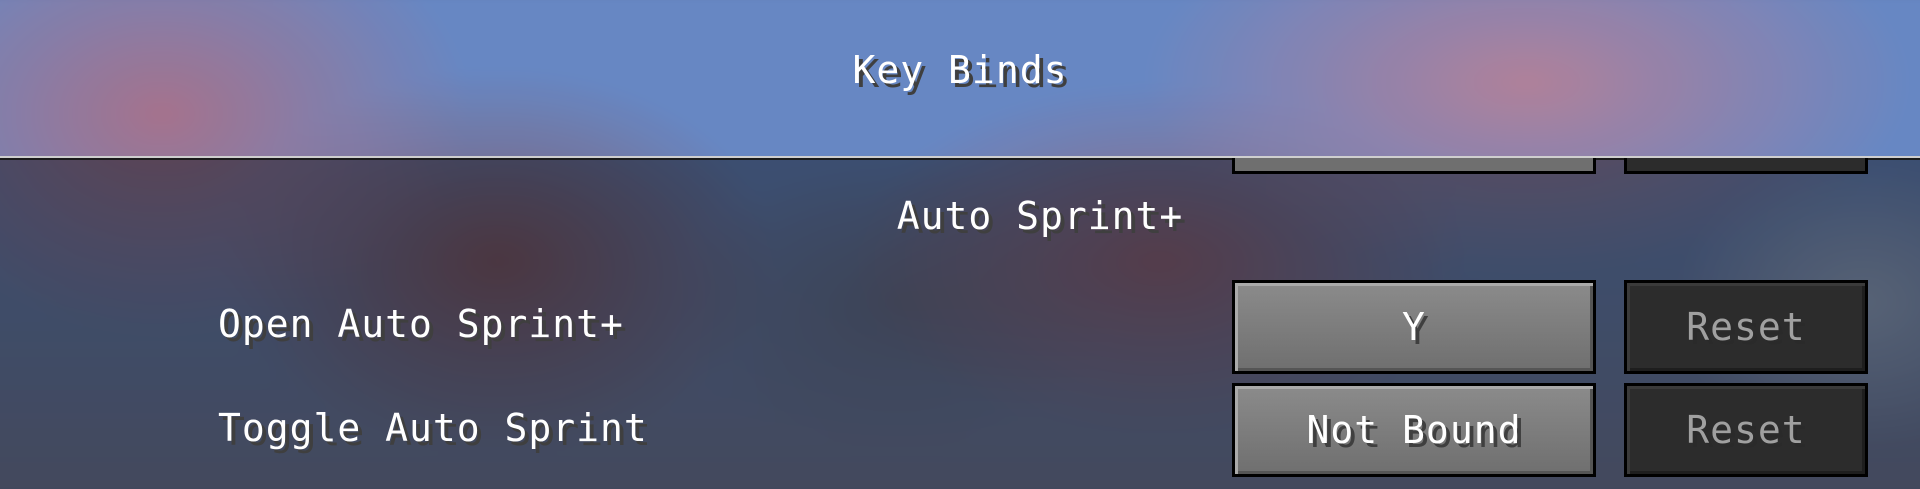 Image resolution: width=1920 pixels, height=489 pixels. I want to click on keybind-button-open-auto-sprint: Y, so click(1414, 327).